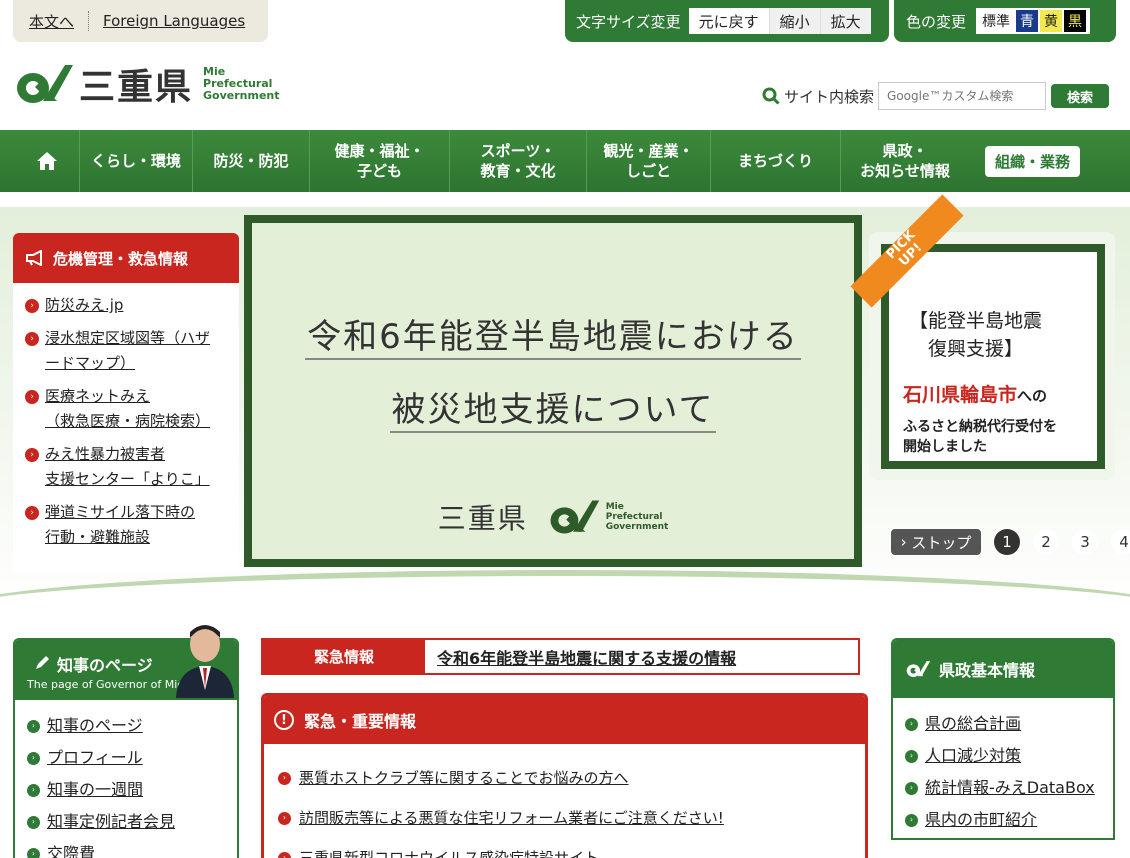 Image resolution: width=1130 pixels, height=858 pixels. I want to click on urgent-link: 令和6年能登半島地震に関する支援の情報, so click(586, 657).